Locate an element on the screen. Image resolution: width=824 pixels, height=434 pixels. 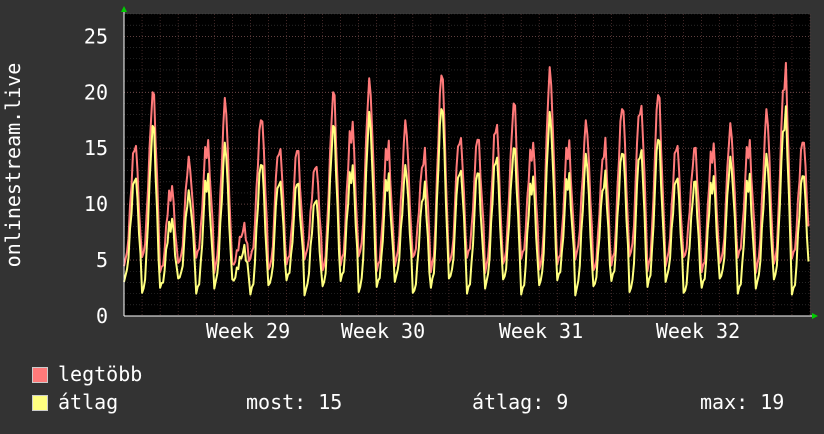
x-tick-label: Week 29 is located at coordinates (248, 331).